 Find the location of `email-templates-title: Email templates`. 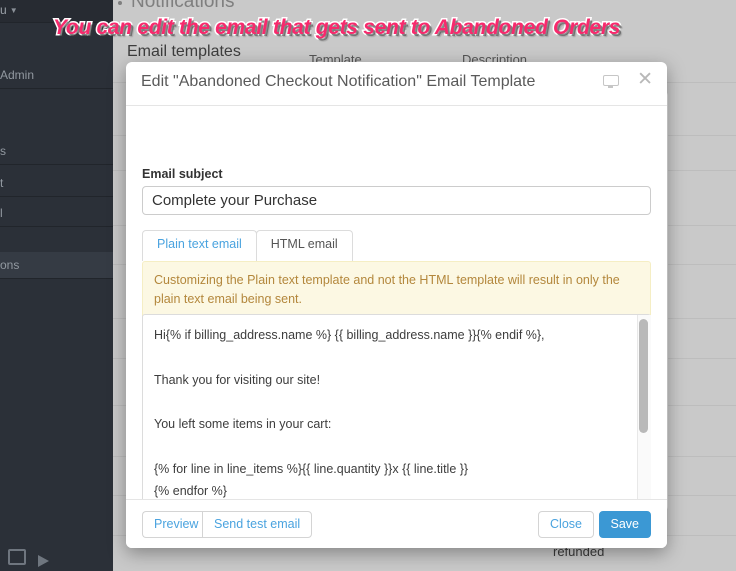

email-templates-title: Email templates is located at coordinates (184, 51).